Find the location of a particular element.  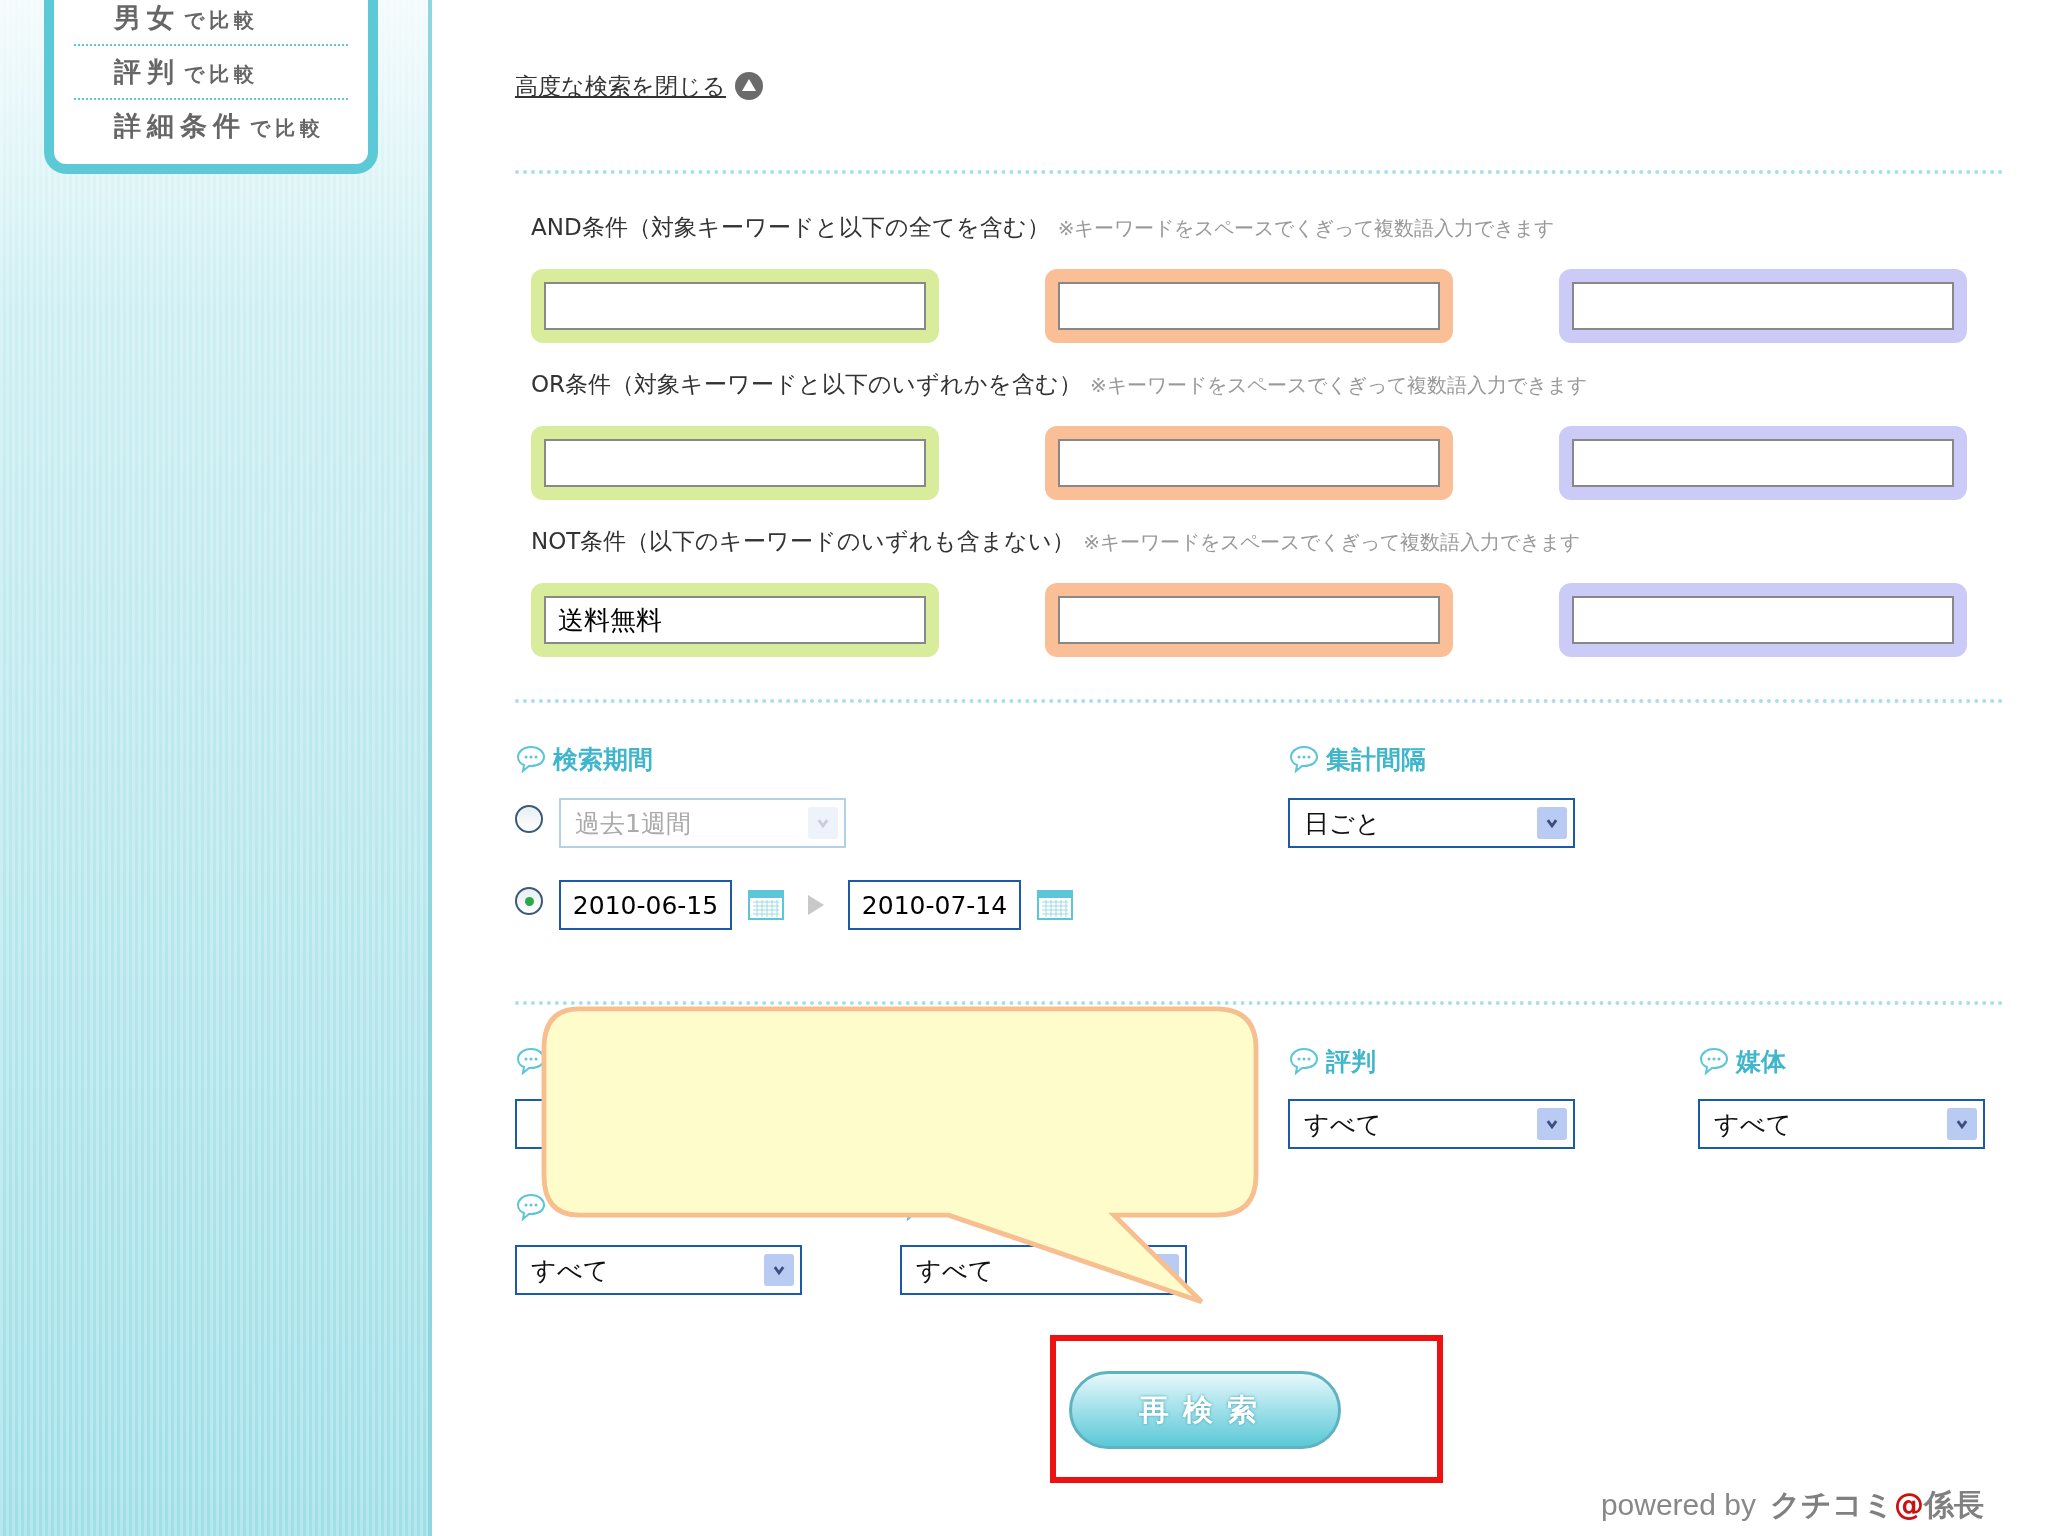

section-heading: 評判 is located at coordinates (1351, 1061).